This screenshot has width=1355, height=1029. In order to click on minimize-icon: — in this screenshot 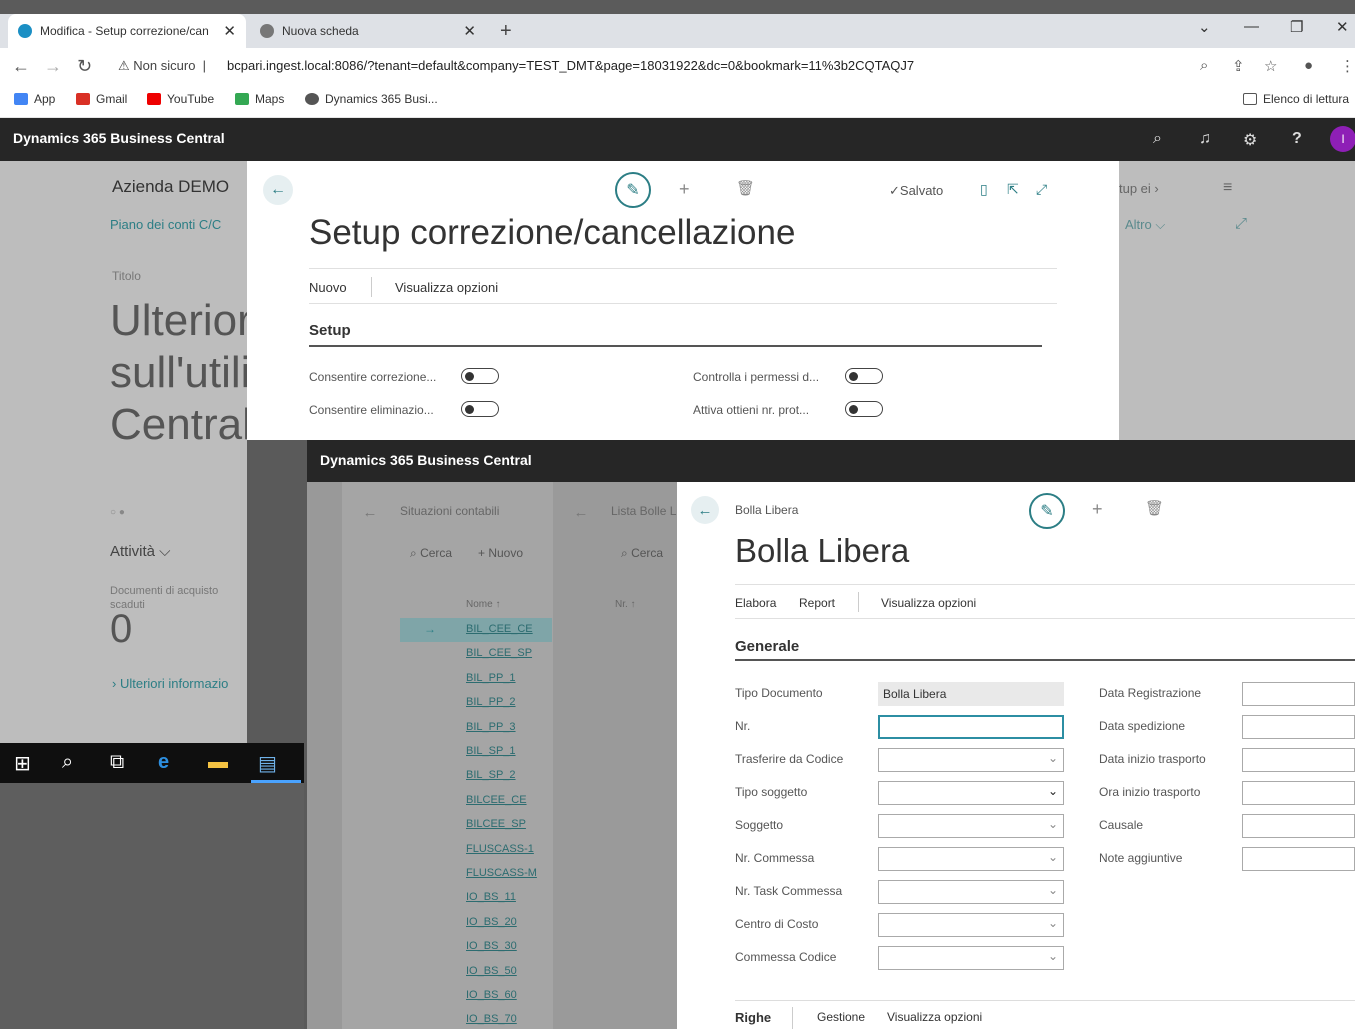, I will do `click(1251, 26)`.